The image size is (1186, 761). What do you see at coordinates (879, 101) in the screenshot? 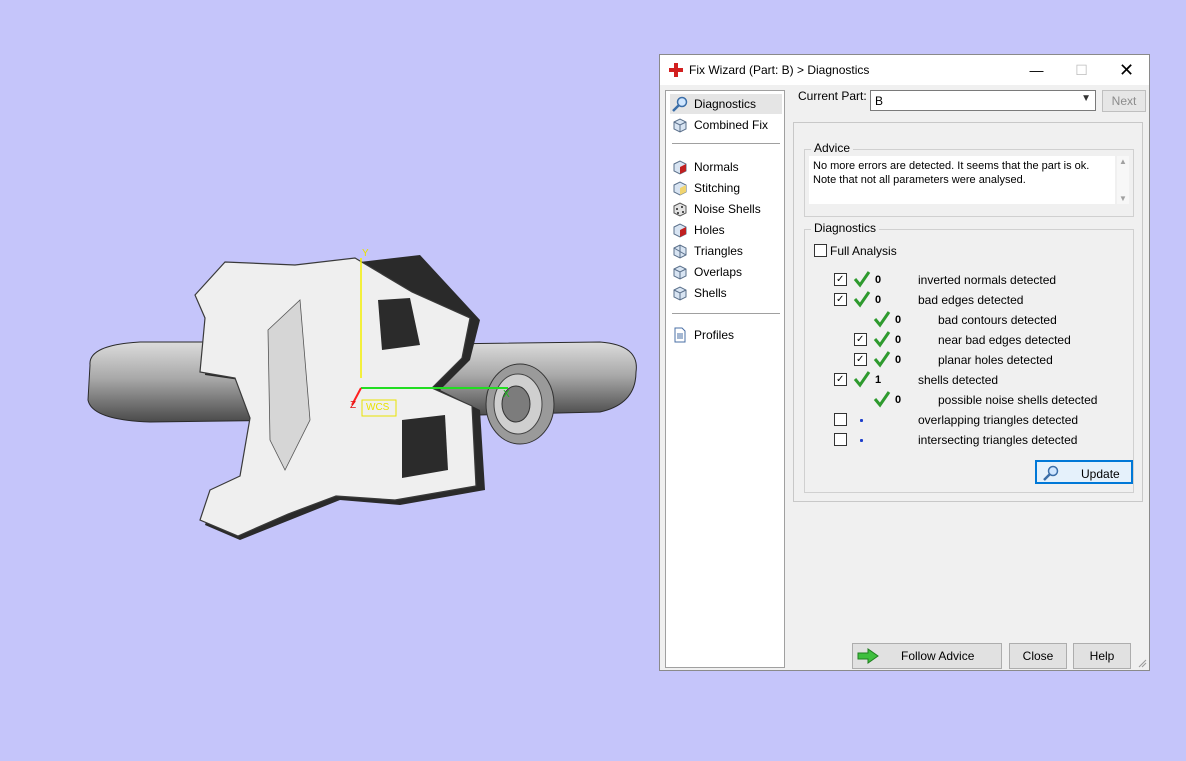
I see `current-part-value: B` at bounding box center [879, 101].